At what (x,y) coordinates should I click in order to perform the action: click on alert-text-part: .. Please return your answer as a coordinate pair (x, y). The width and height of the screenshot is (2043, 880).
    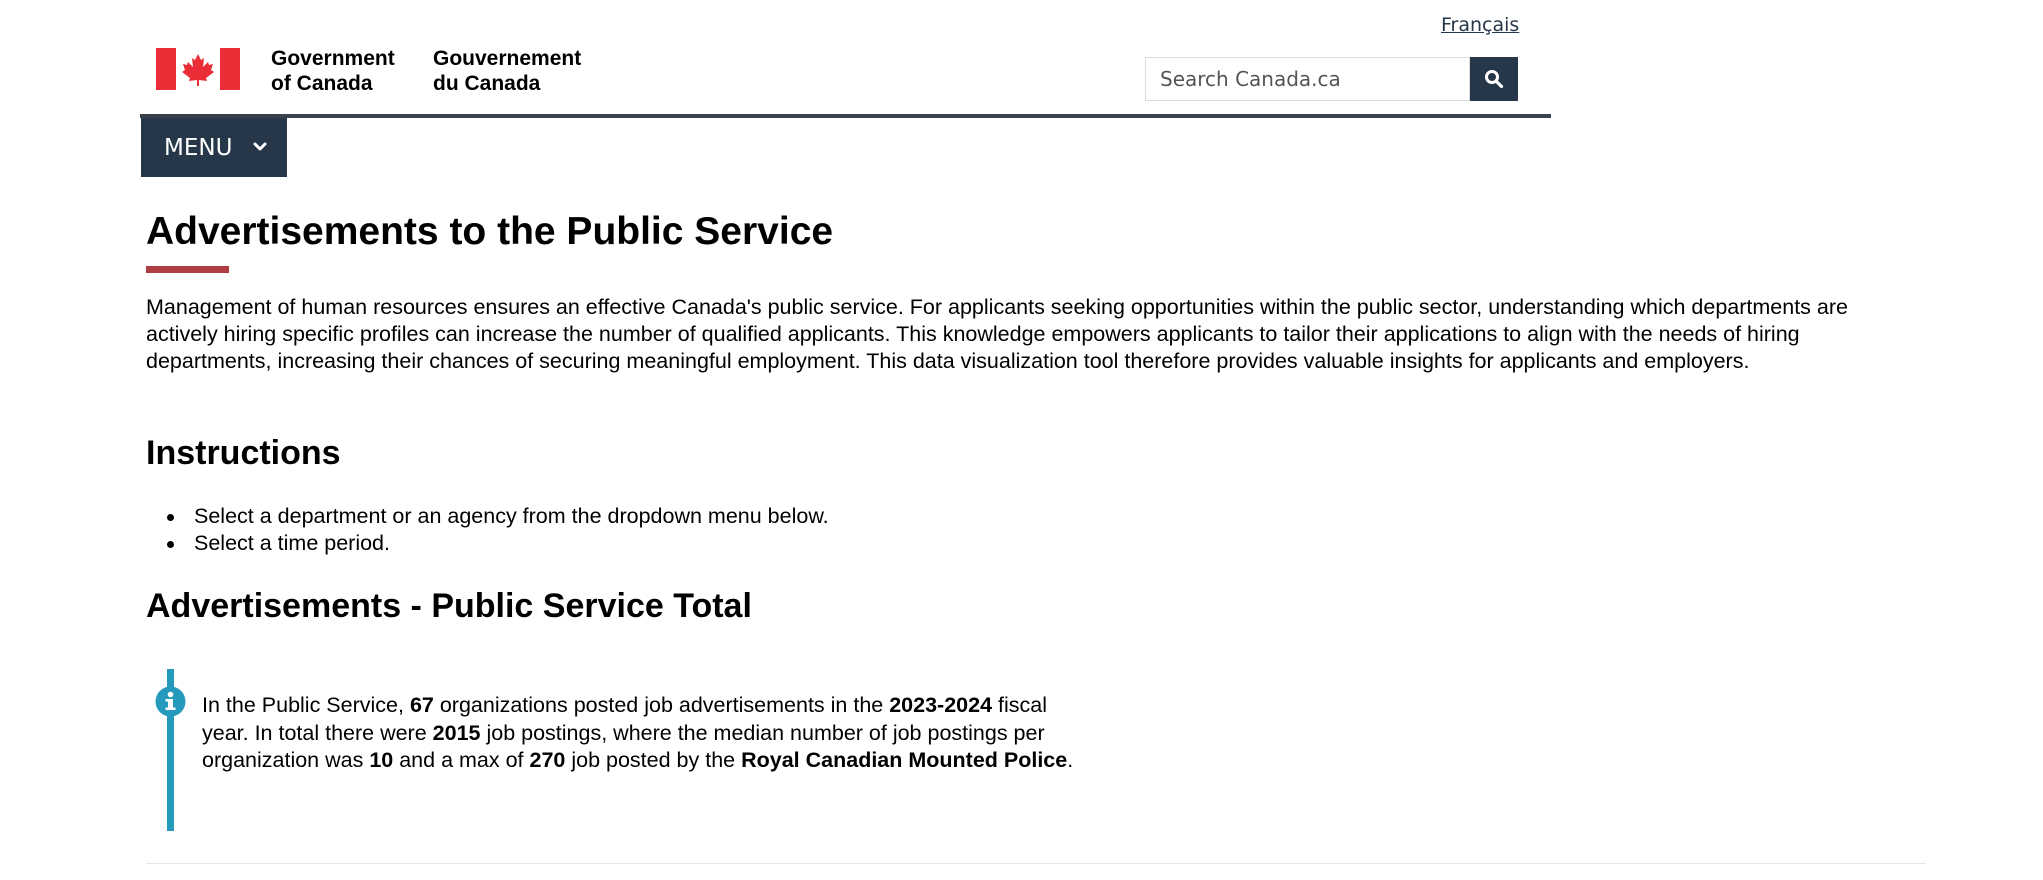
    Looking at the image, I should click on (1070, 760).